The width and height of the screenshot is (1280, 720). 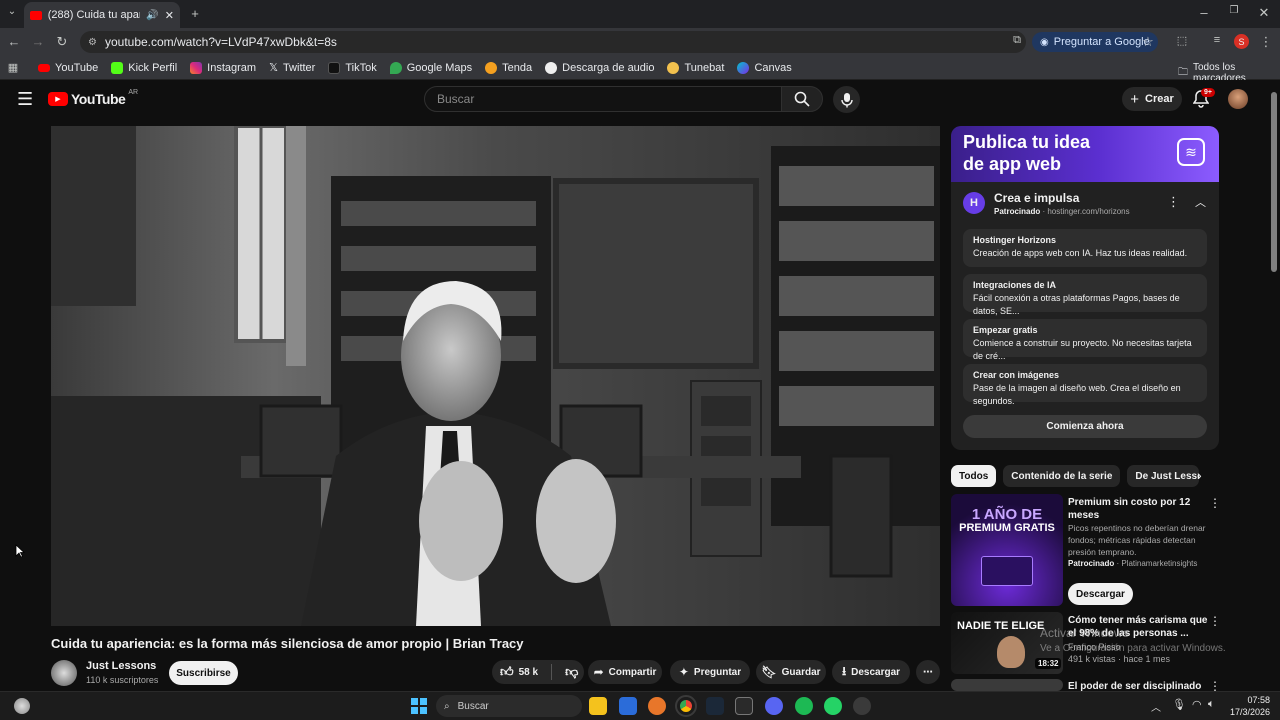 I want to click on whatsapp-icon, so click(x=833, y=706).